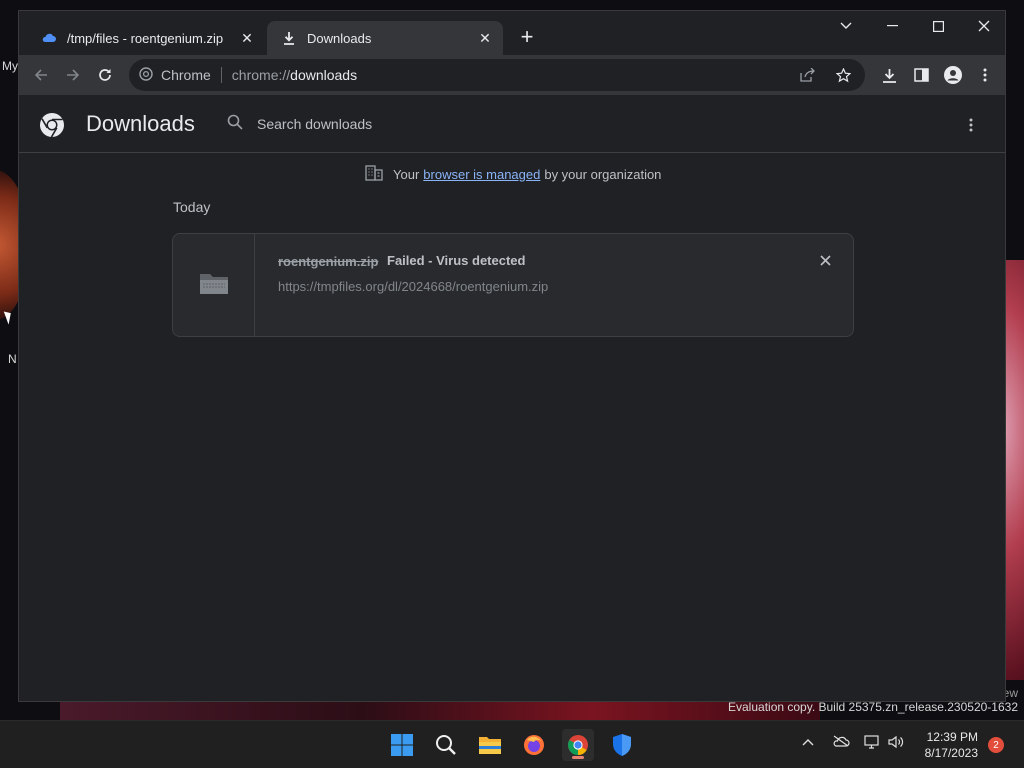  I want to click on desktop-icon-label: My, so click(10, 66).